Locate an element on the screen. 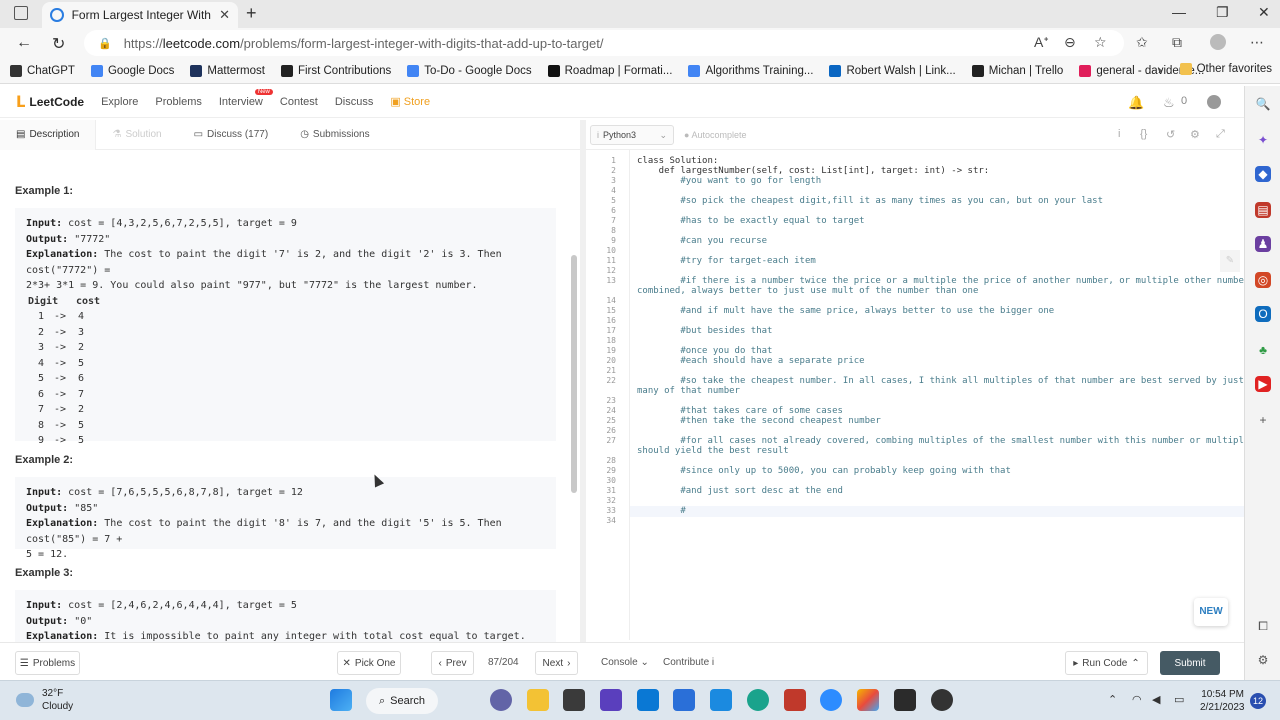  sidebar-office-icon: ◎ is located at coordinates (1263, 280).